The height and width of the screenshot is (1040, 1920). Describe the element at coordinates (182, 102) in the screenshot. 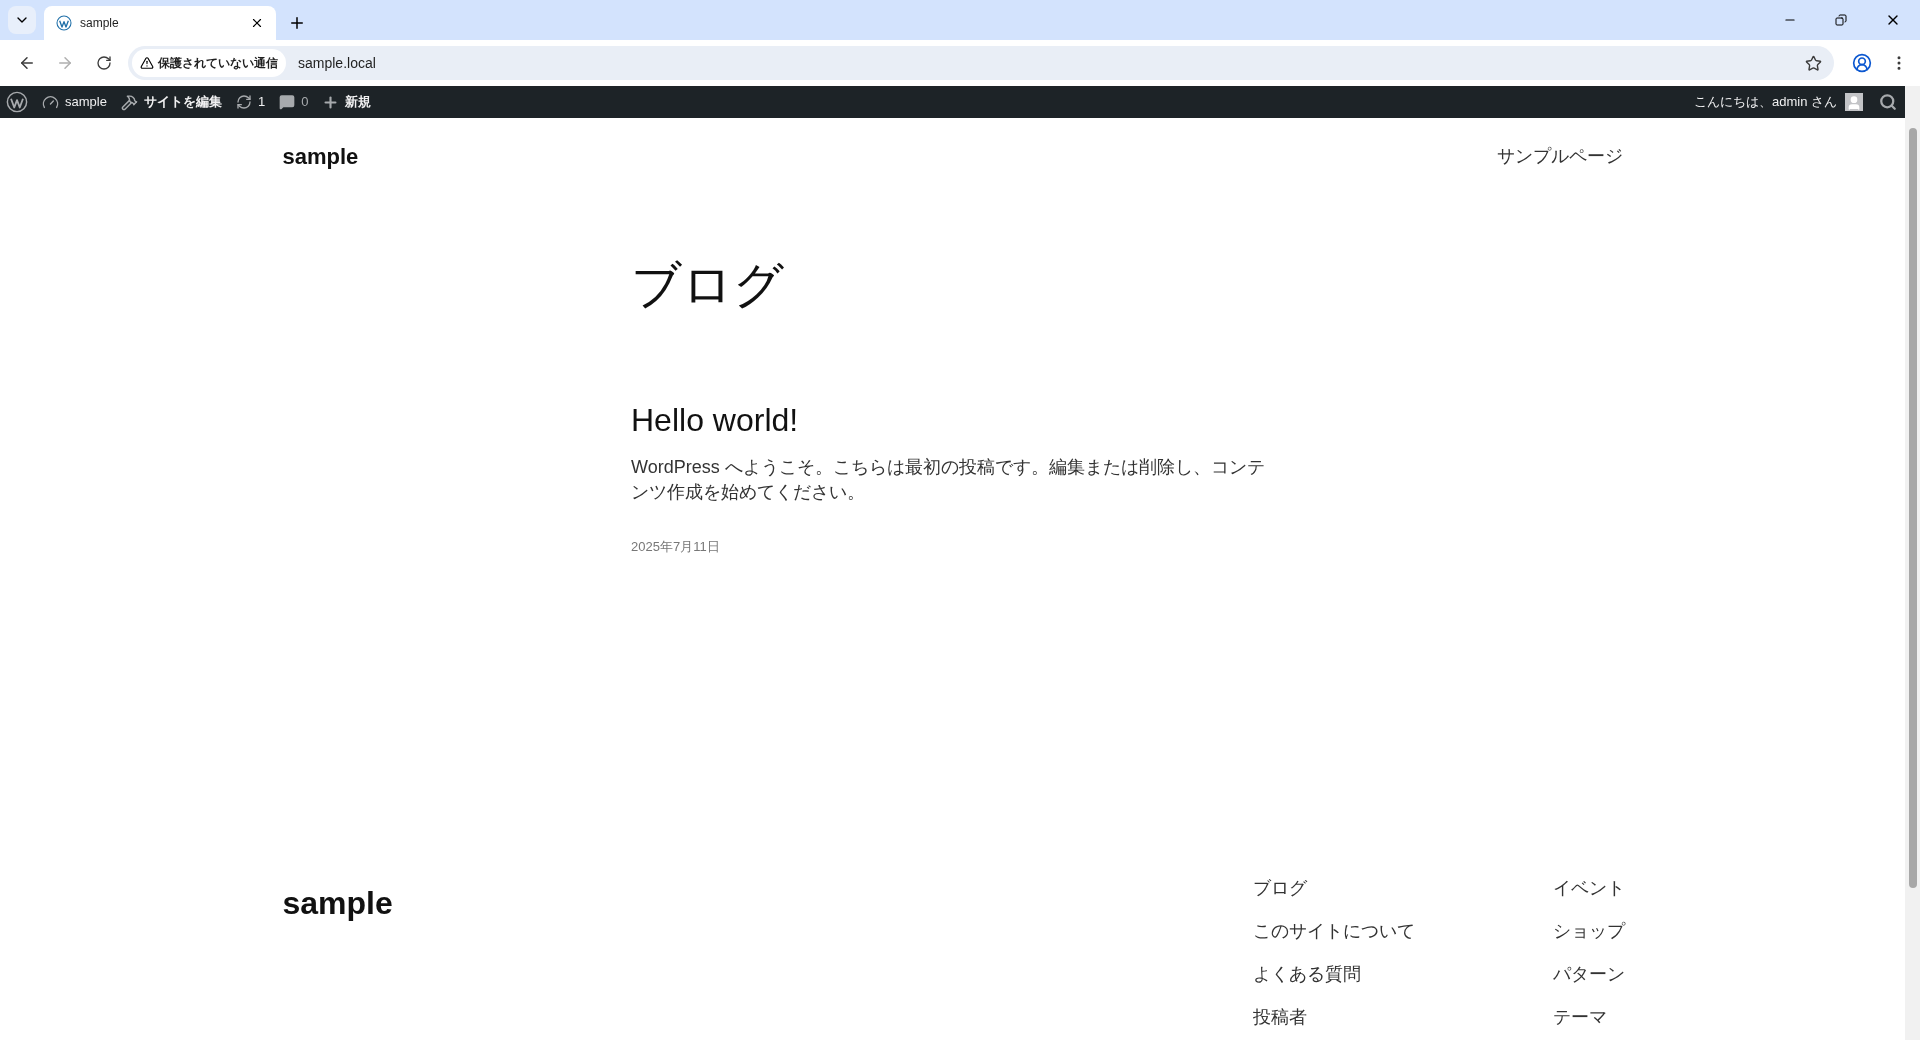

I see `edit-site-link: サイトを編集` at that location.